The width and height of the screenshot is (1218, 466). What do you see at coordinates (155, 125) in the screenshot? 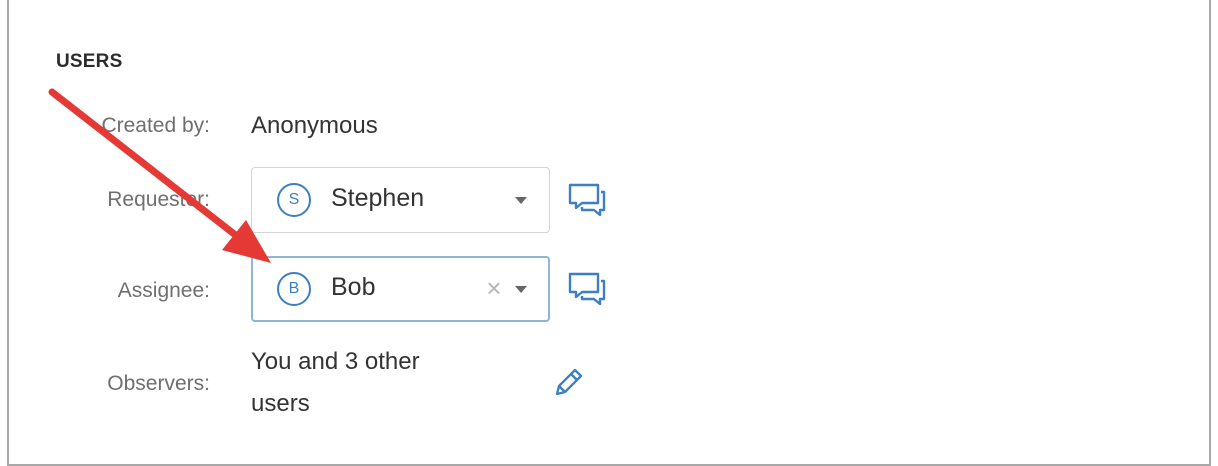
I see `created-by-label: Created by:` at bounding box center [155, 125].